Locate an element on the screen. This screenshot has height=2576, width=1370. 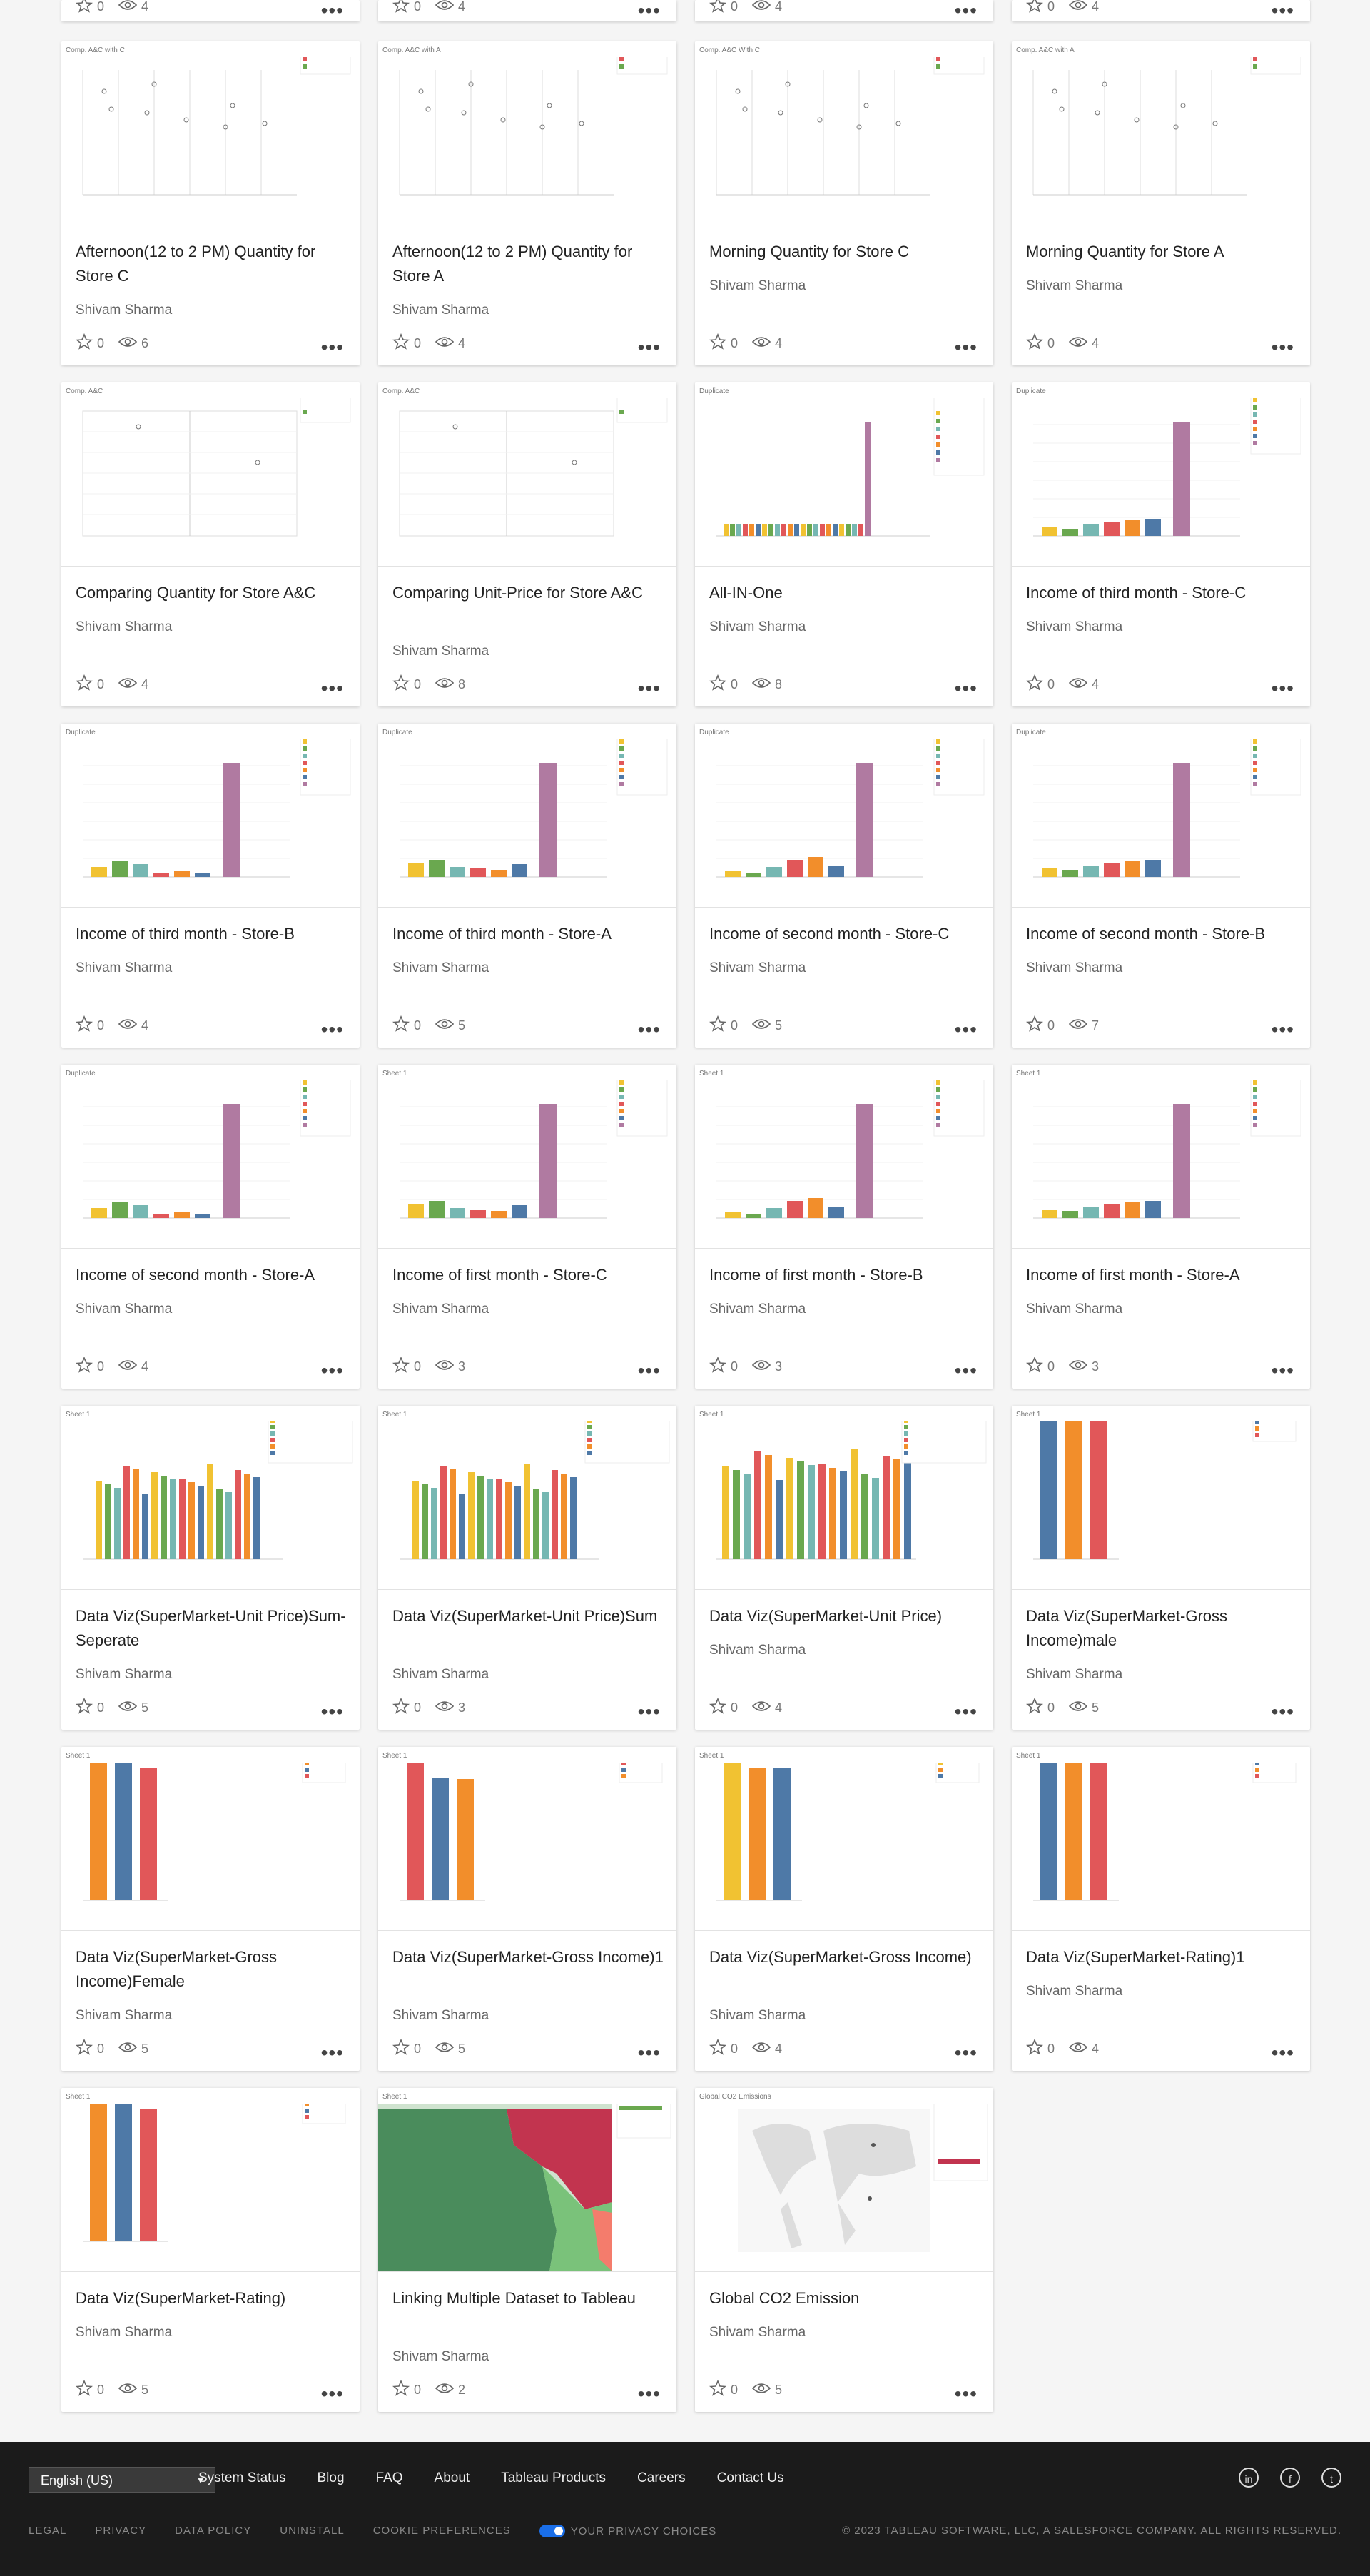
footer-link-about: About is located at coordinates (452, 2478).